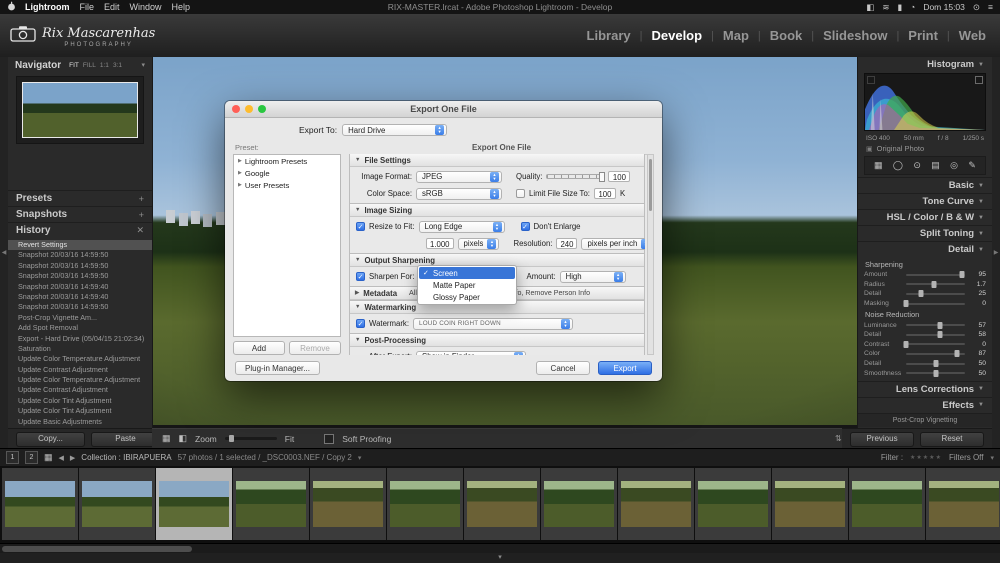 This screenshot has height=563, width=1000. What do you see at coordinates (497, 160) in the screenshot?
I see `file-settings-header: ▼ File Settings` at bounding box center [497, 160].